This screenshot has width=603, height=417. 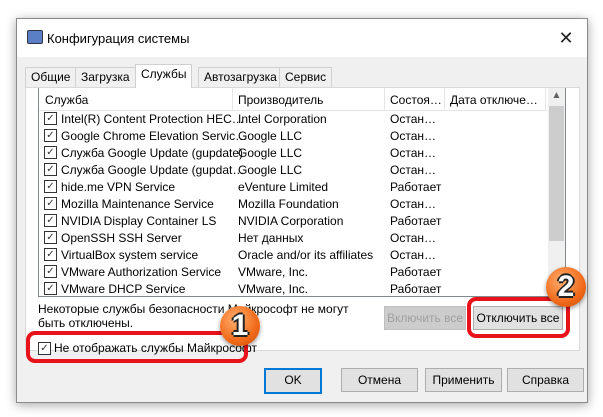 I want to click on service-name: Служба Google Update (gupdate), so click(x=152, y=153).